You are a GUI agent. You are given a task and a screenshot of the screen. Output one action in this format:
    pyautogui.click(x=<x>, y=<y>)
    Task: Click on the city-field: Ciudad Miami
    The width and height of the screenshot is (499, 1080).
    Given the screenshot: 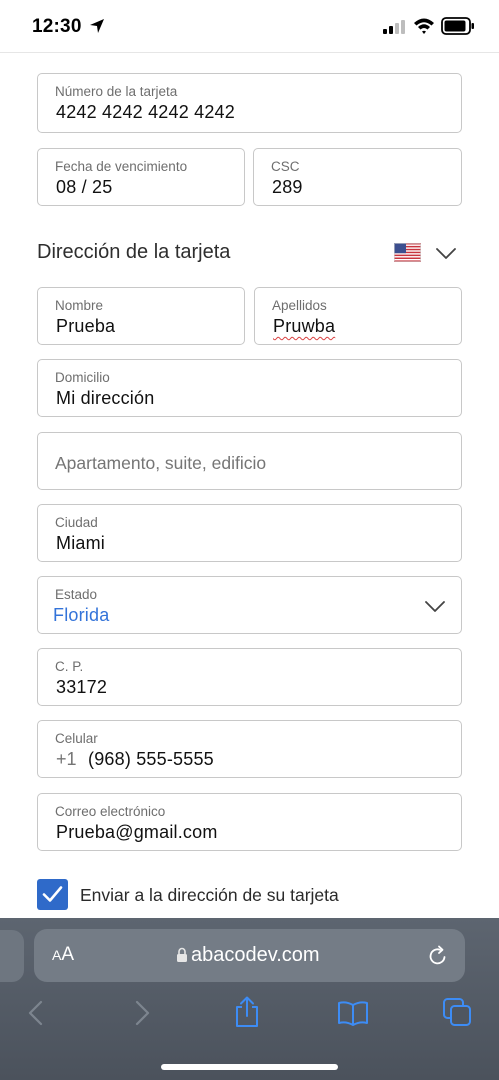 What is the action you would take?
    pyautogui.click(x=249, y=533)
    